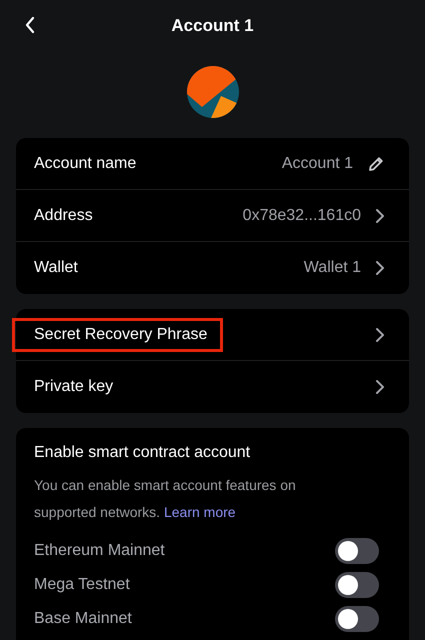 This screenshot has height=640, width=425. I want to click on row-label: Wallet, so click(56, 268).